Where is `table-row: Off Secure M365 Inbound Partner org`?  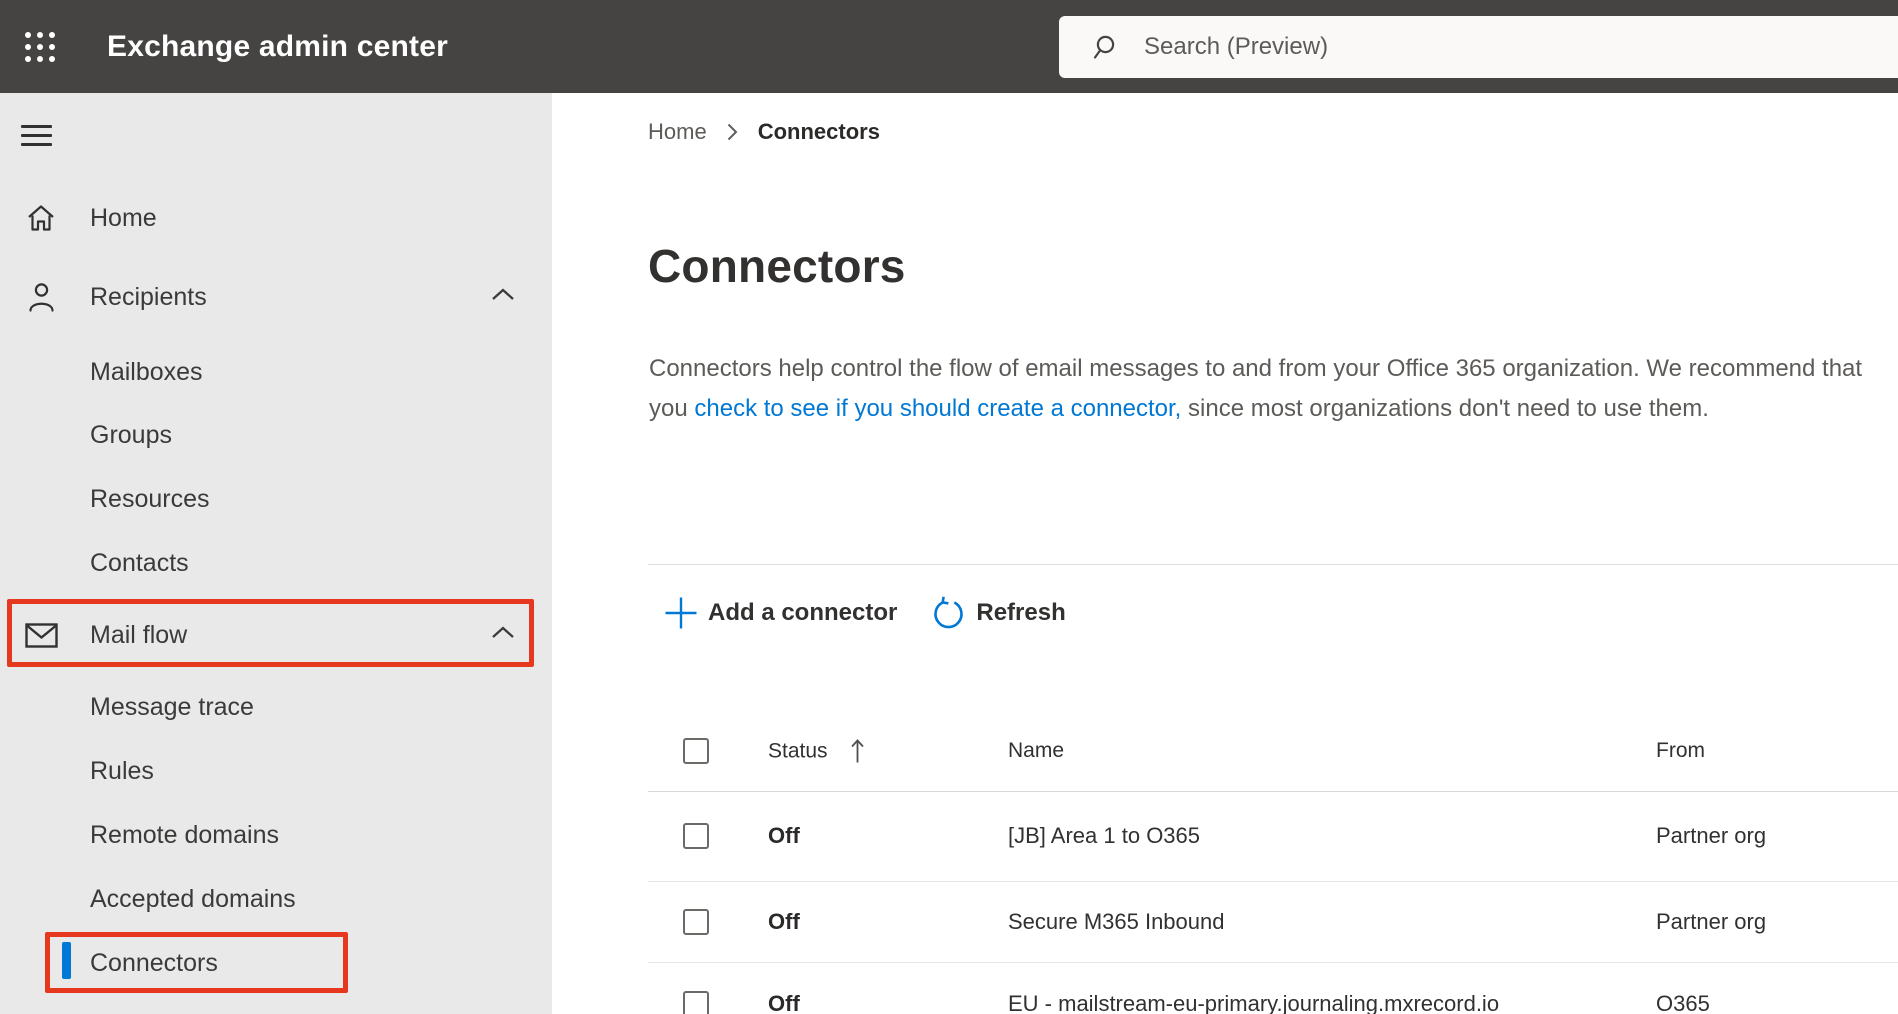
table-row: Off Secure M365 Inbound Partner org is located at coordinates (1225, 921).